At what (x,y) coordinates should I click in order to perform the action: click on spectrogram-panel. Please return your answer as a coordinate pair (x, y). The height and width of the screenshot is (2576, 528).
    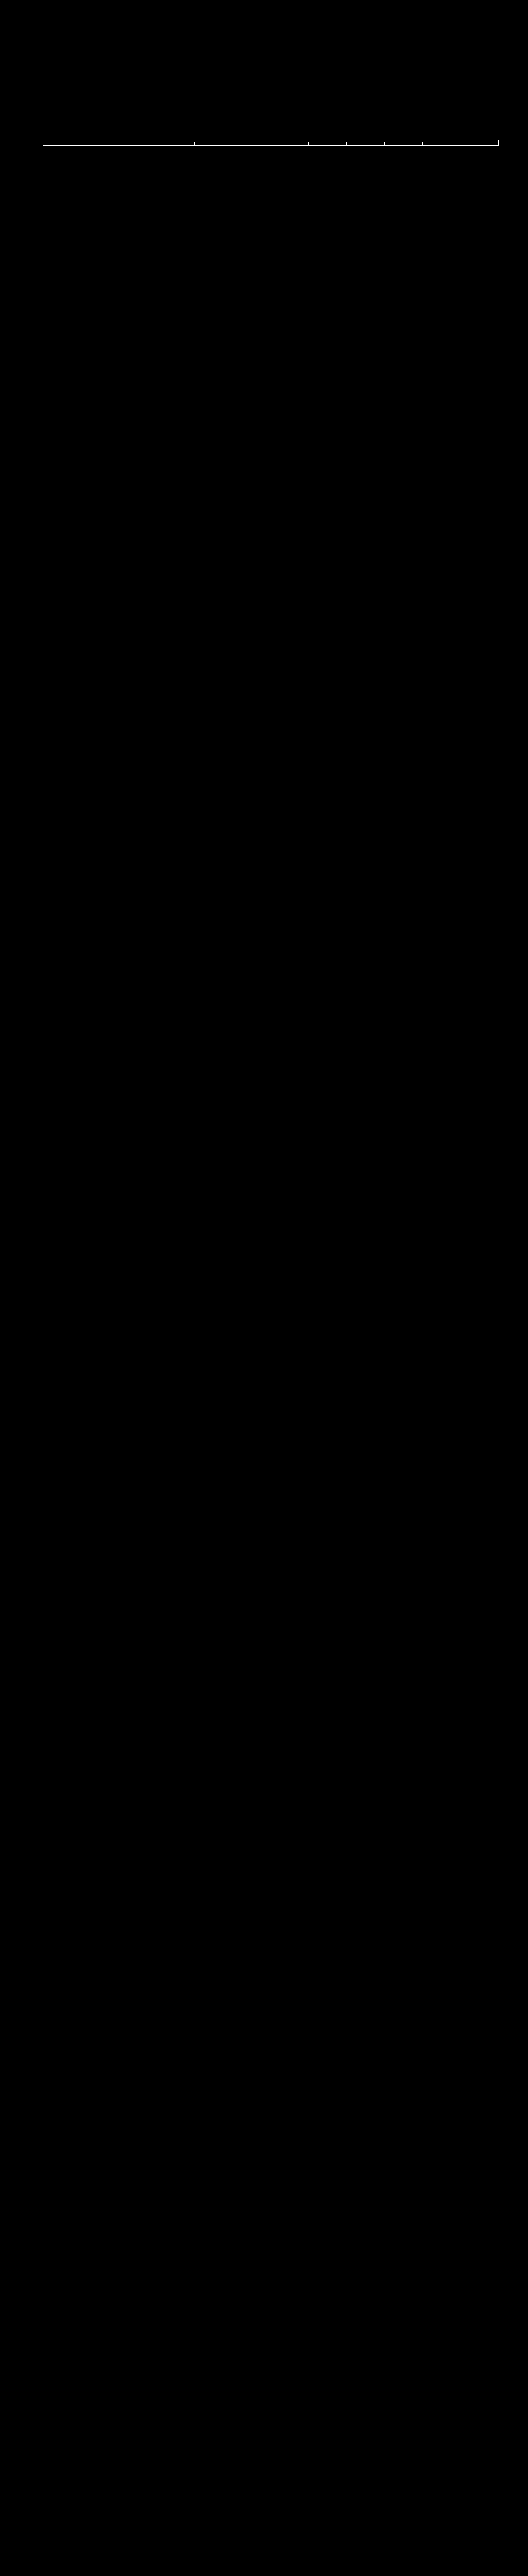
    Looking at the image, I should click on (264, 88).